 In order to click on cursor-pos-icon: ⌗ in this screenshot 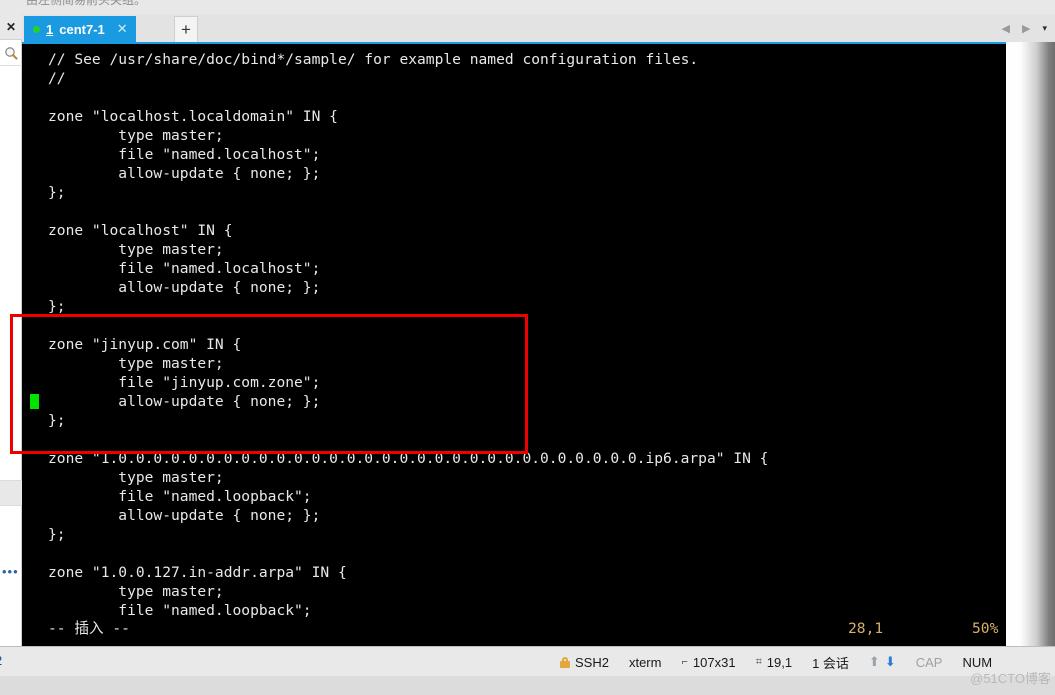, I will do `click(758, 661)`.